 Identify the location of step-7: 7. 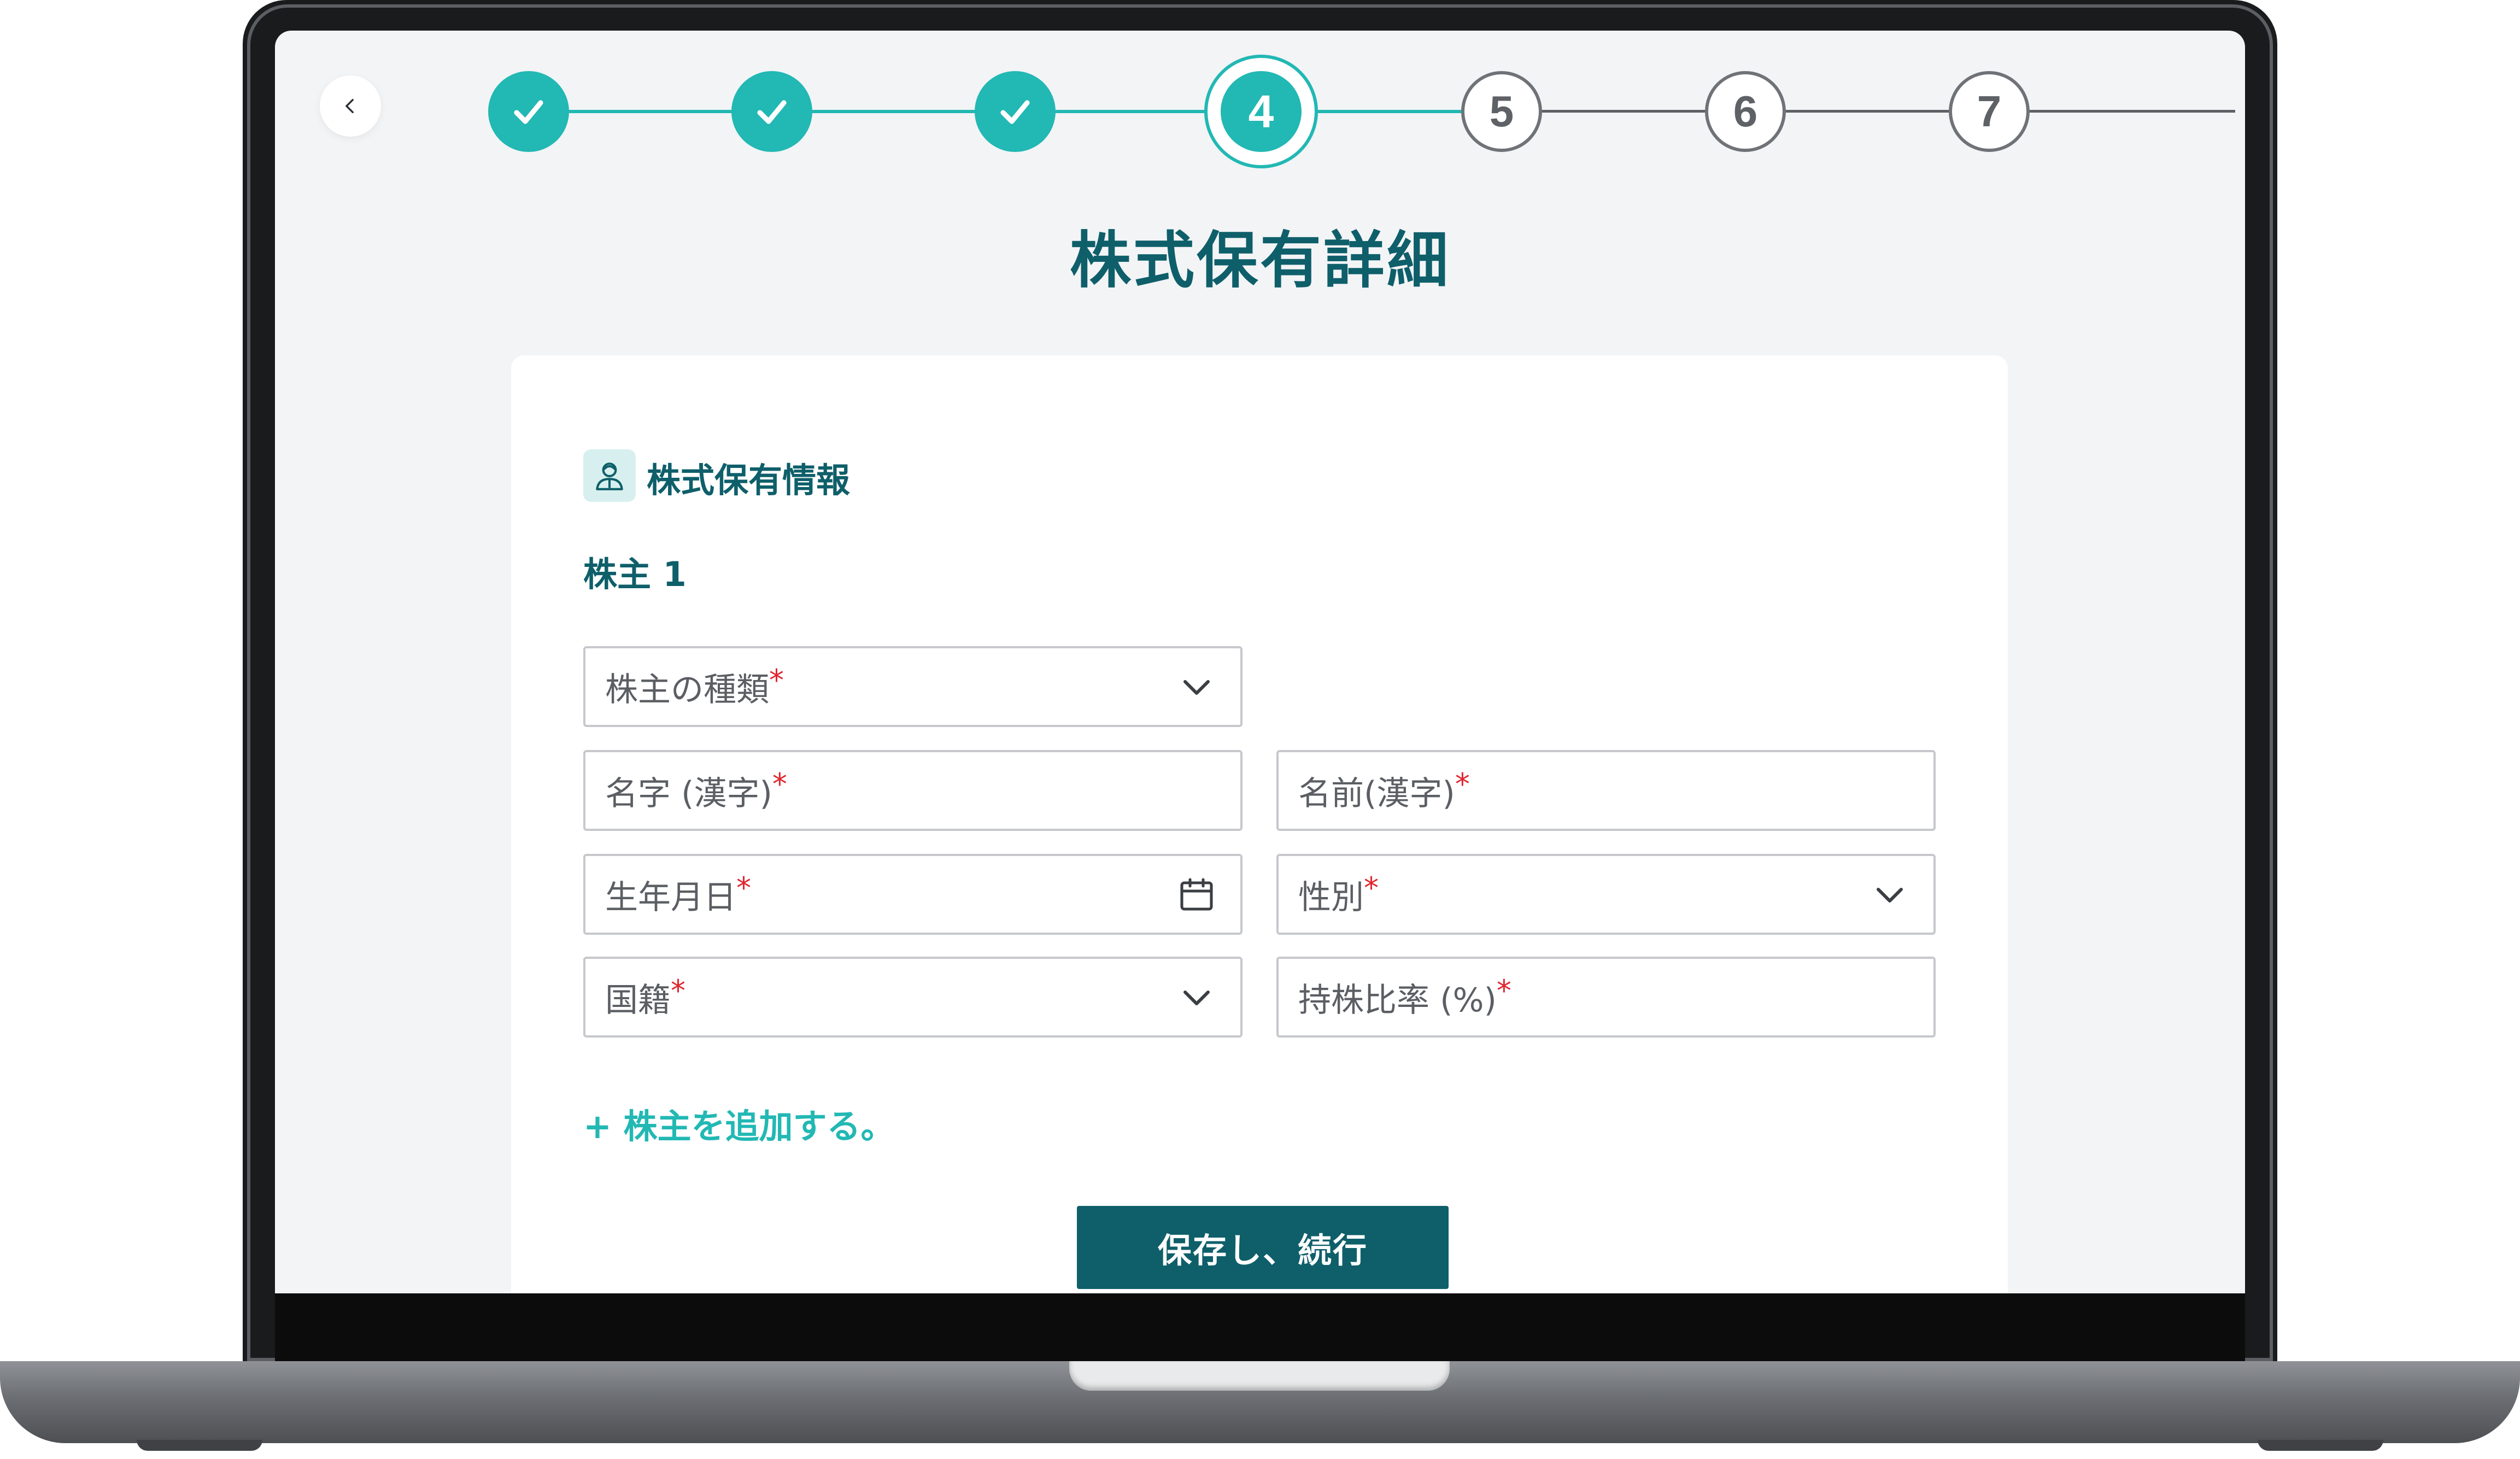
(1989, 111).